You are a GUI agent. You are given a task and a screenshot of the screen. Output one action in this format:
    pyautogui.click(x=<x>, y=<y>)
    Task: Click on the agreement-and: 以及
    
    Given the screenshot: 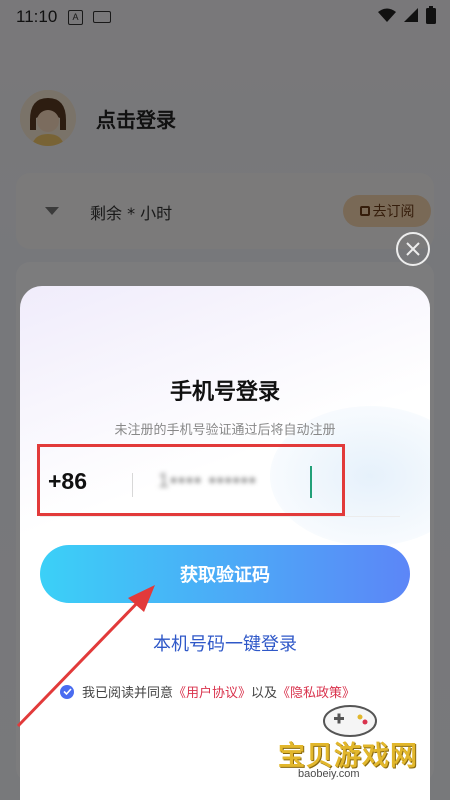 What is the action you would take?
    pyautogui.click(x=264, y=693)
    